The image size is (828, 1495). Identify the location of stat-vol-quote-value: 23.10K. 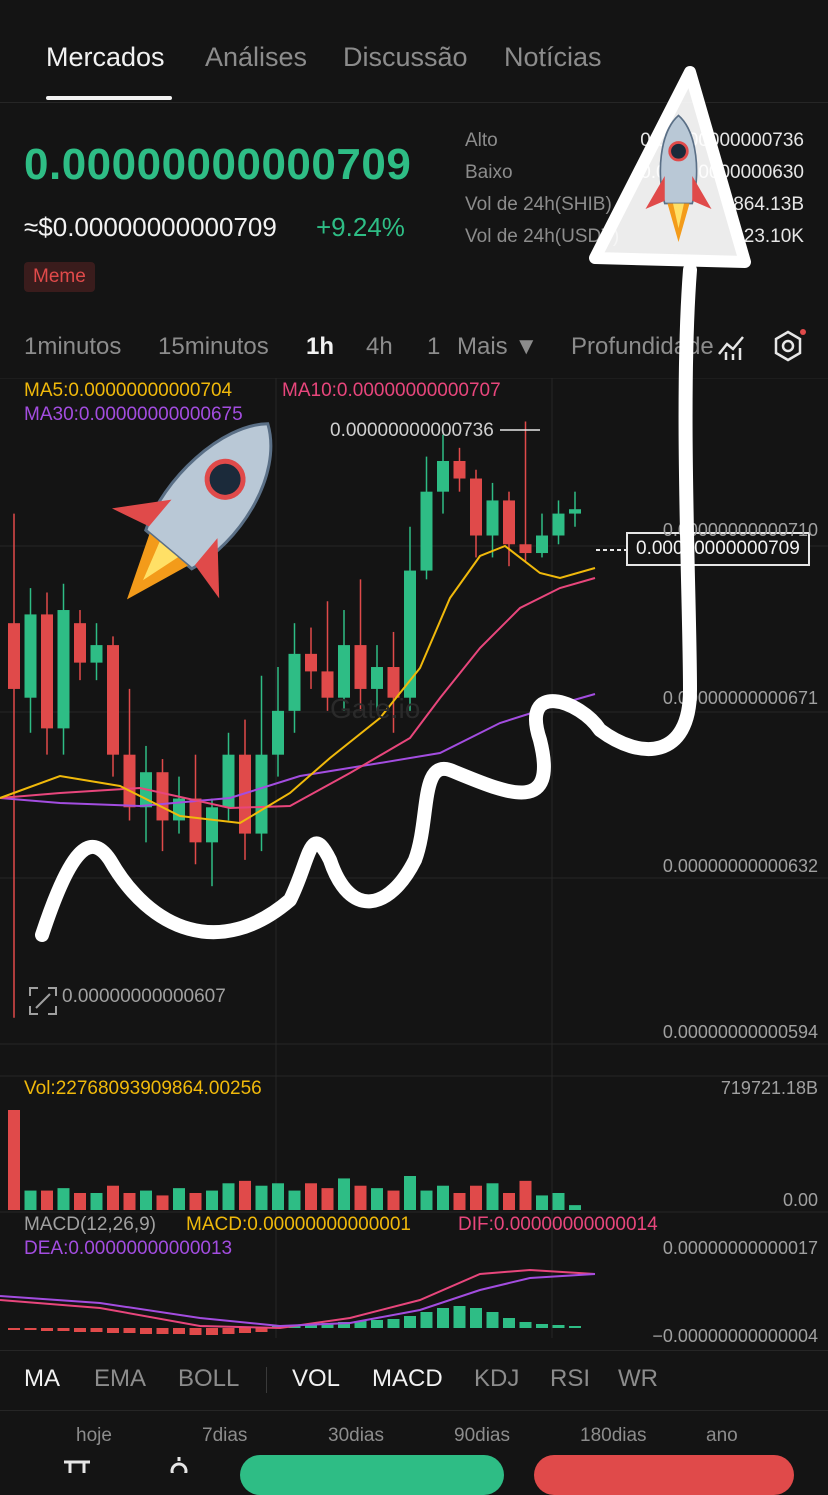
(773, 236).